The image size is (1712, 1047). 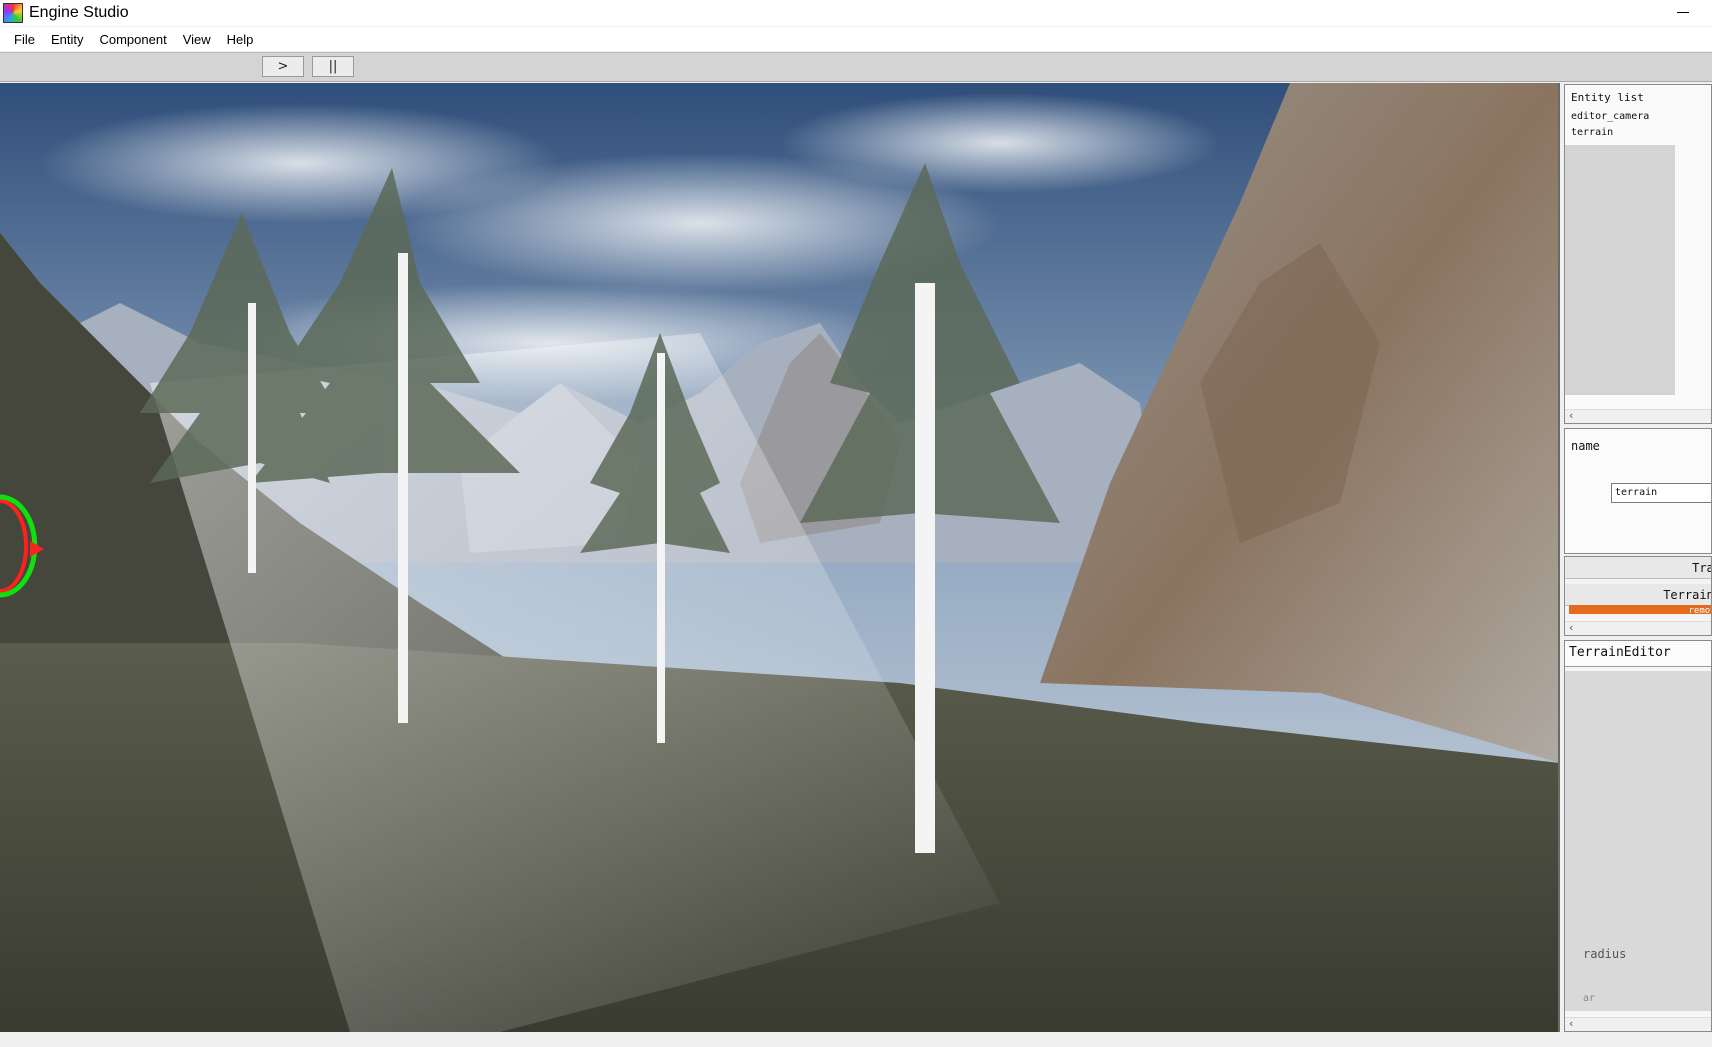 I want to click on play-icon: >, so click(x=283, y=66).